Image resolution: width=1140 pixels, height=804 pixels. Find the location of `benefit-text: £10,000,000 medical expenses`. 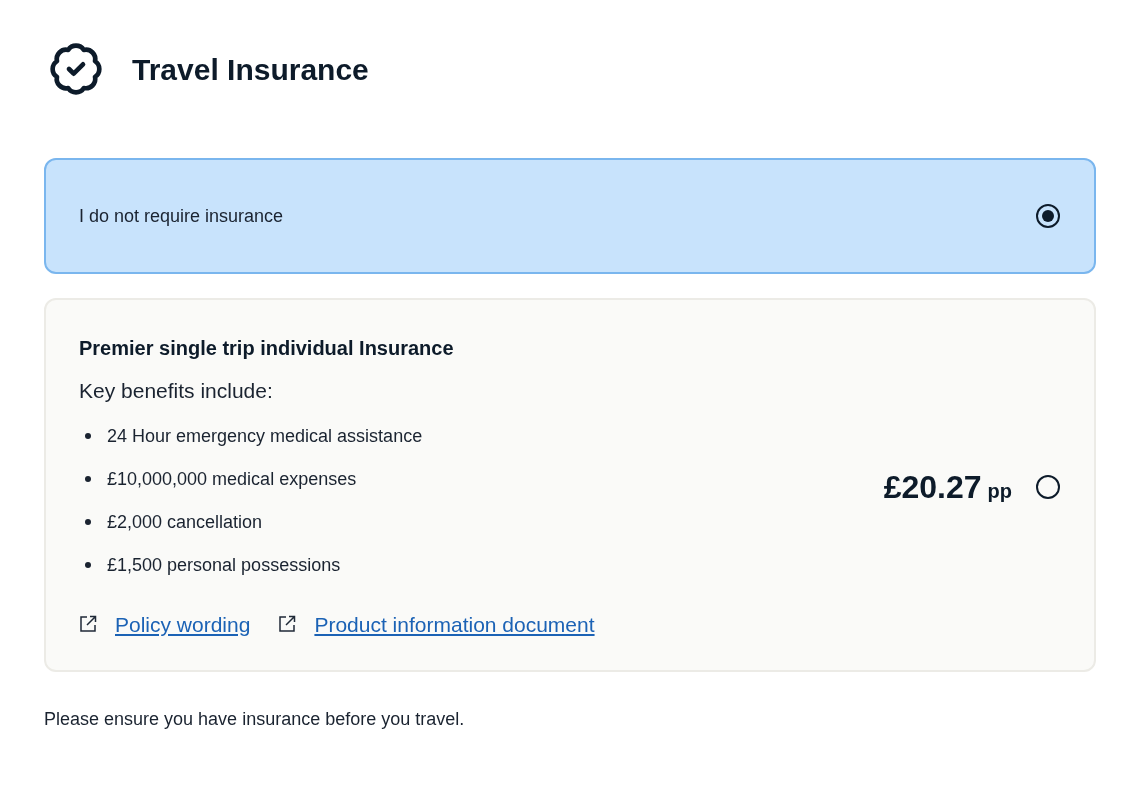

benefit-text: £10,000,000 medical expenses is located at coordinates (232, 479).